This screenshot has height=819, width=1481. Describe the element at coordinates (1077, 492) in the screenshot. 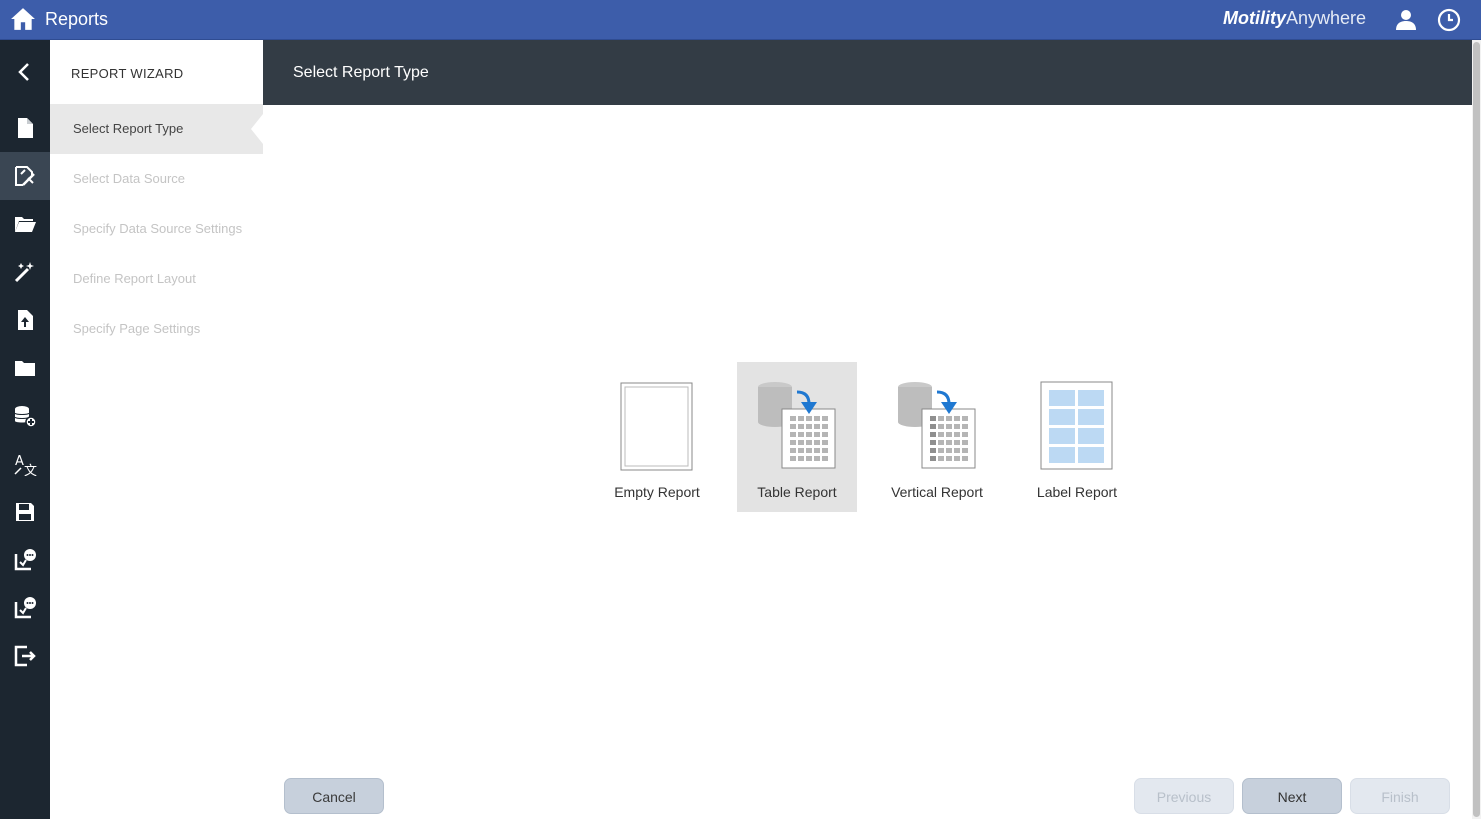

I see `label-report-label: Label Report` at that location.